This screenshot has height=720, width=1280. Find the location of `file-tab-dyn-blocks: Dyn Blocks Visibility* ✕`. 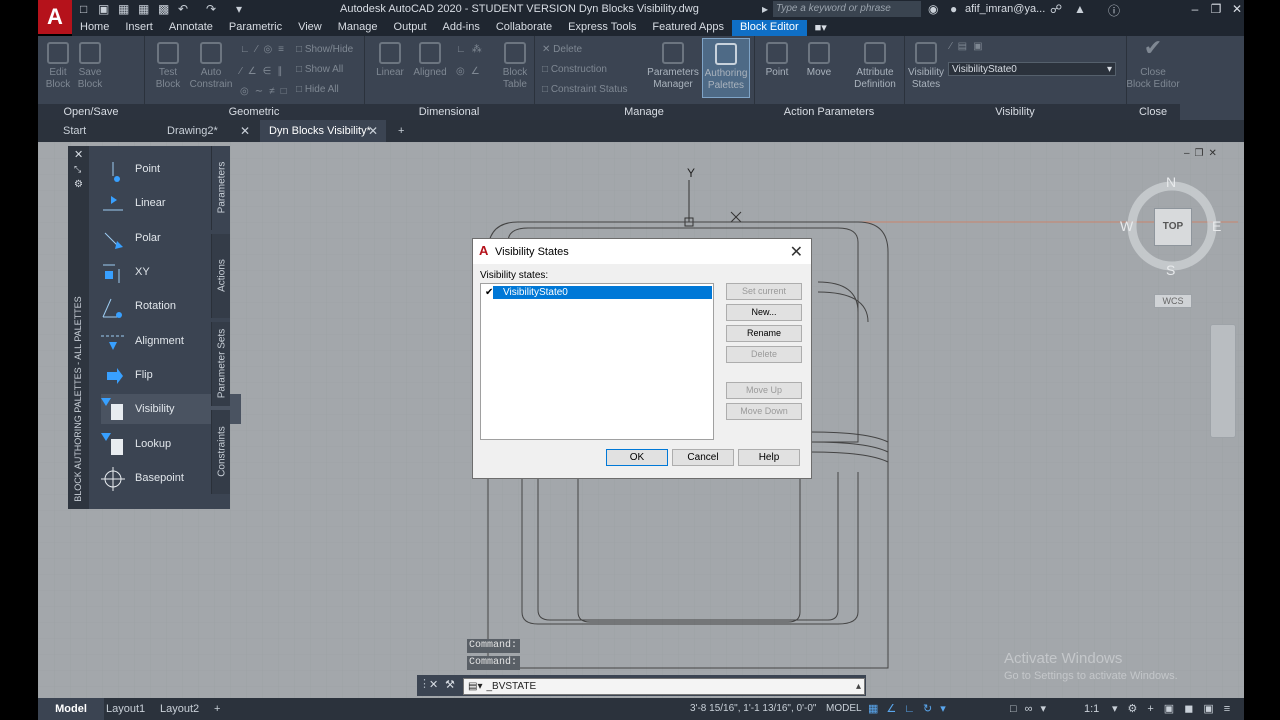

file-tab-dyn-blocks: Dyn Blocks Visibility* ✕ is located at coordinates (323, 131).